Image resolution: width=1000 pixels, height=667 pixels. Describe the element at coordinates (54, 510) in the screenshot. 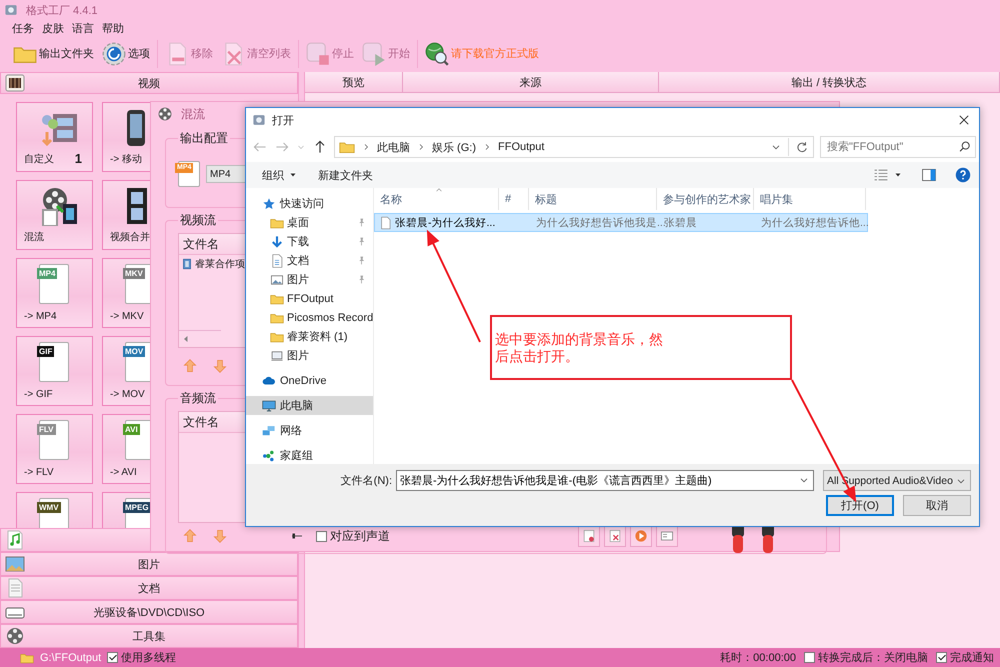

I see `video-format-tile: WMV` at that location.